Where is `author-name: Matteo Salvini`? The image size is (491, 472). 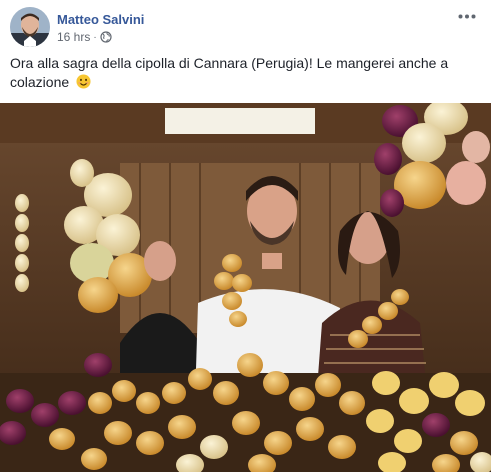 author-name: Matteo Salvini is located at coordinates (100, 19).